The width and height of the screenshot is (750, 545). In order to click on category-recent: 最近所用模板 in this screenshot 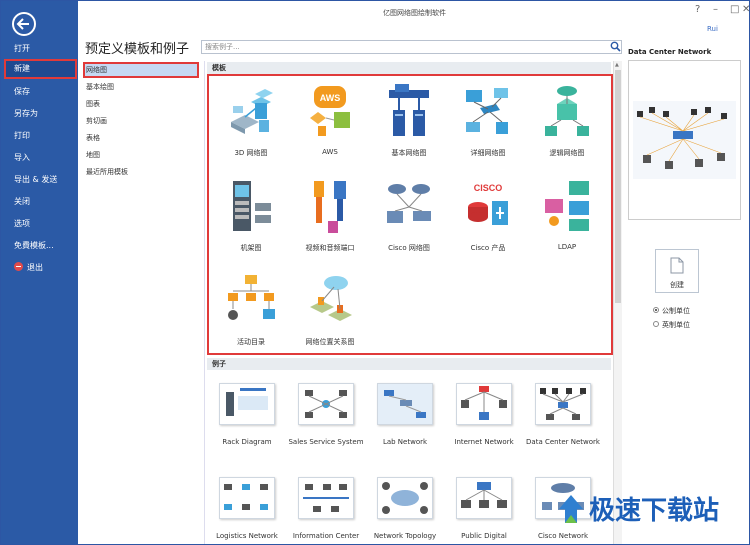, I will do `click(141, 172)`.